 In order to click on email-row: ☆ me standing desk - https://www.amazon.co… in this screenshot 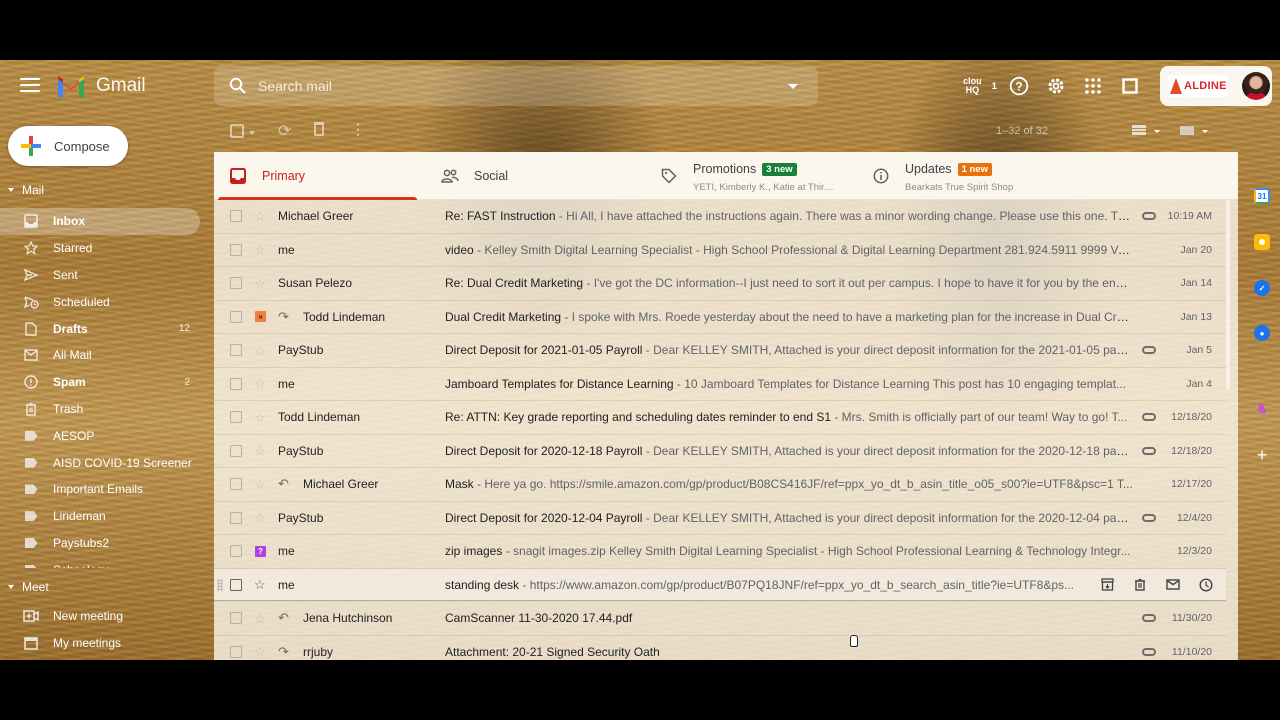, I will do `click(720, 585)`.